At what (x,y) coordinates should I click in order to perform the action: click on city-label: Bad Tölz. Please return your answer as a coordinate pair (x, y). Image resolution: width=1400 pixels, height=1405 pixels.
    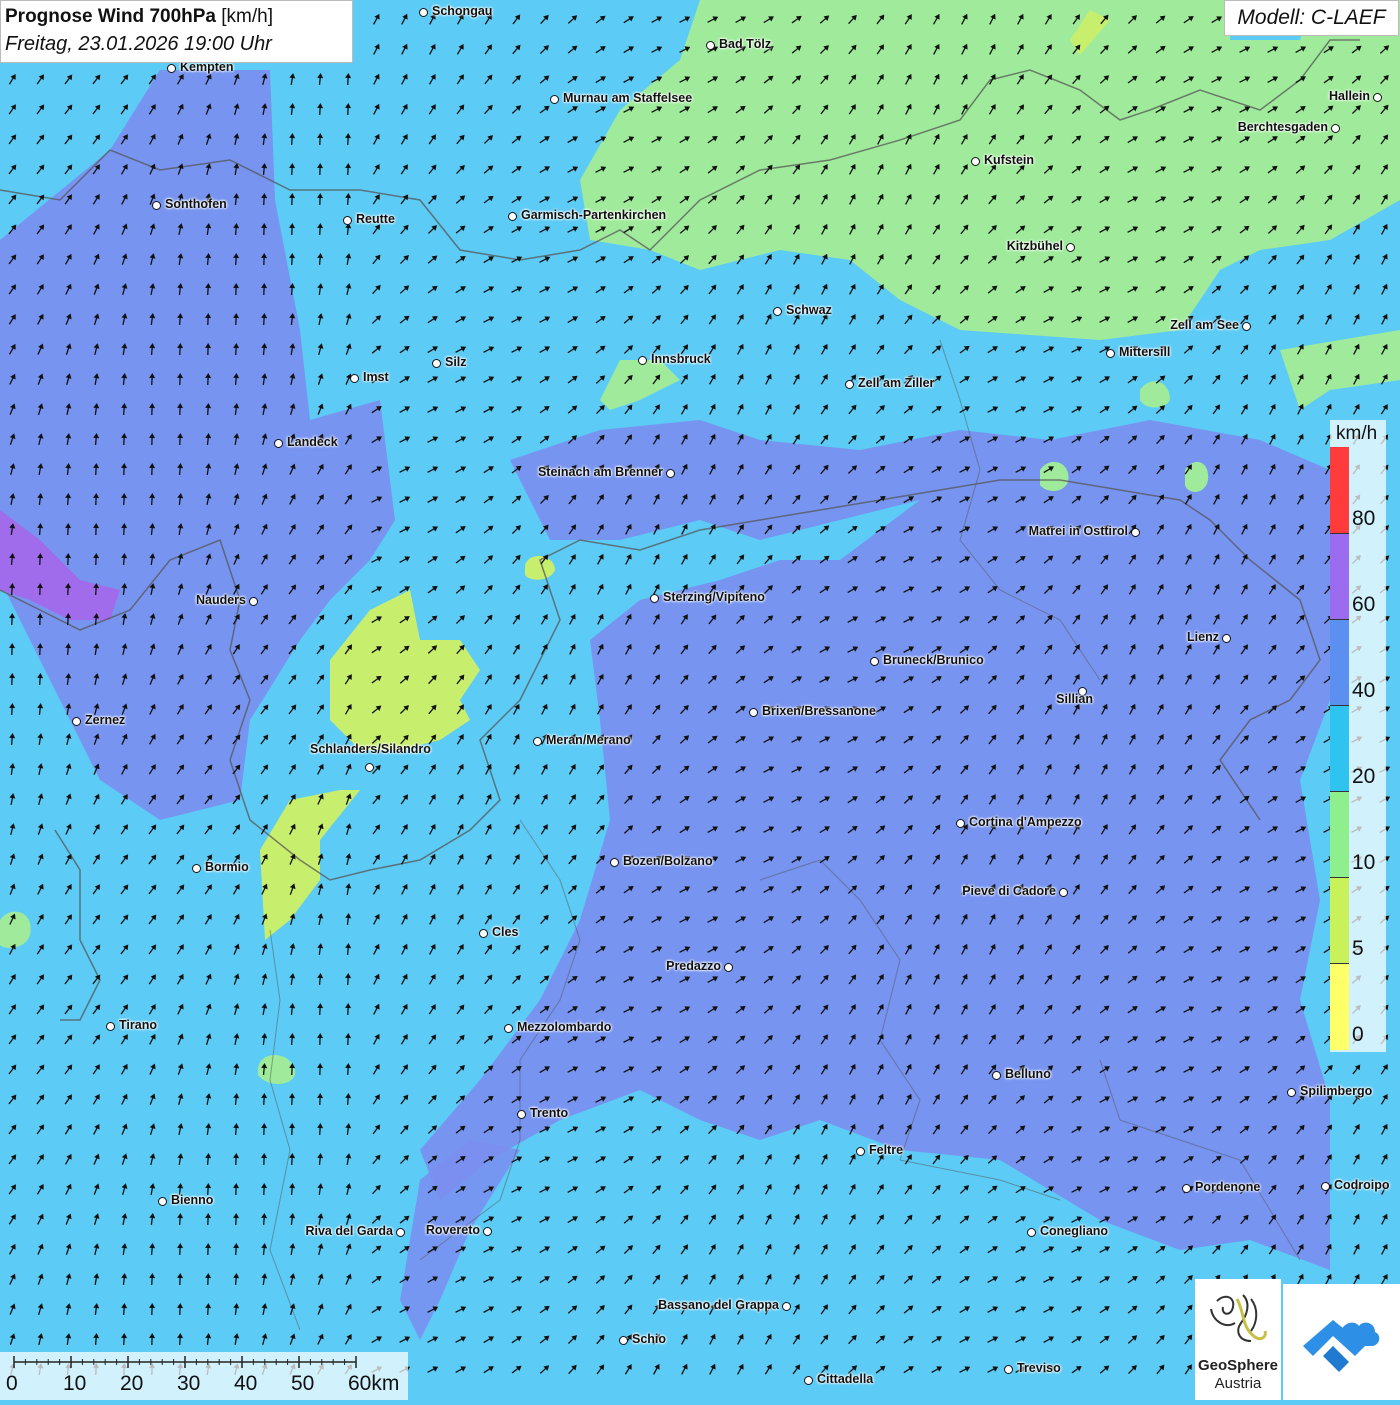
    Looking at the image, I should click on (745, 44).